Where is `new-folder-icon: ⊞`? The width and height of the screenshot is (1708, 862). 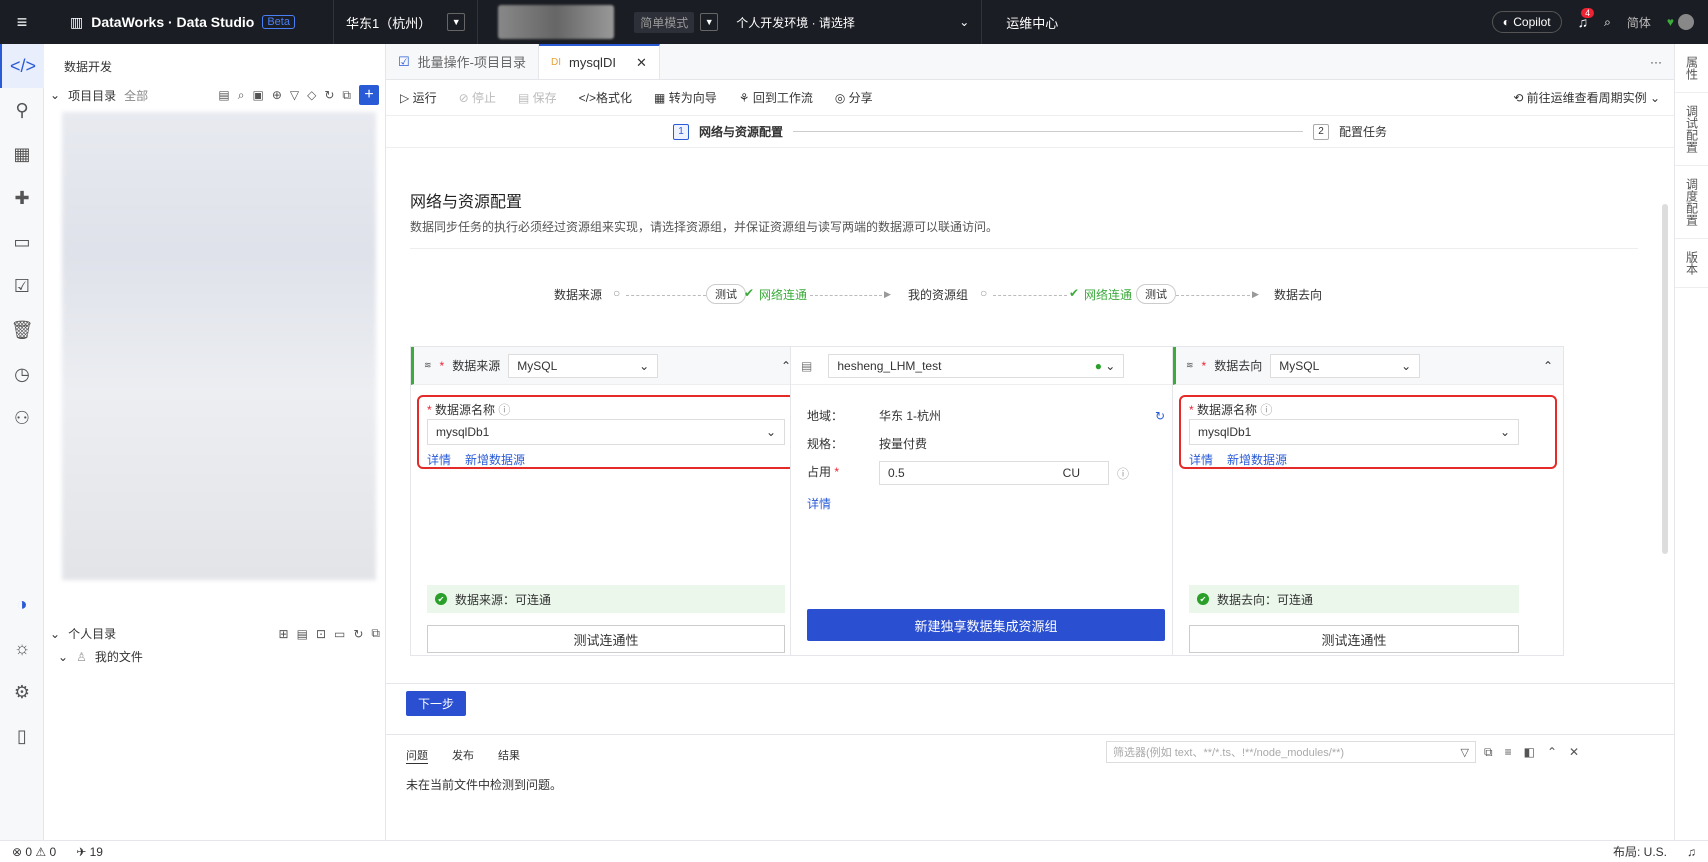
new-folder-icon: ⊞ is located at coordinates (284, 634).